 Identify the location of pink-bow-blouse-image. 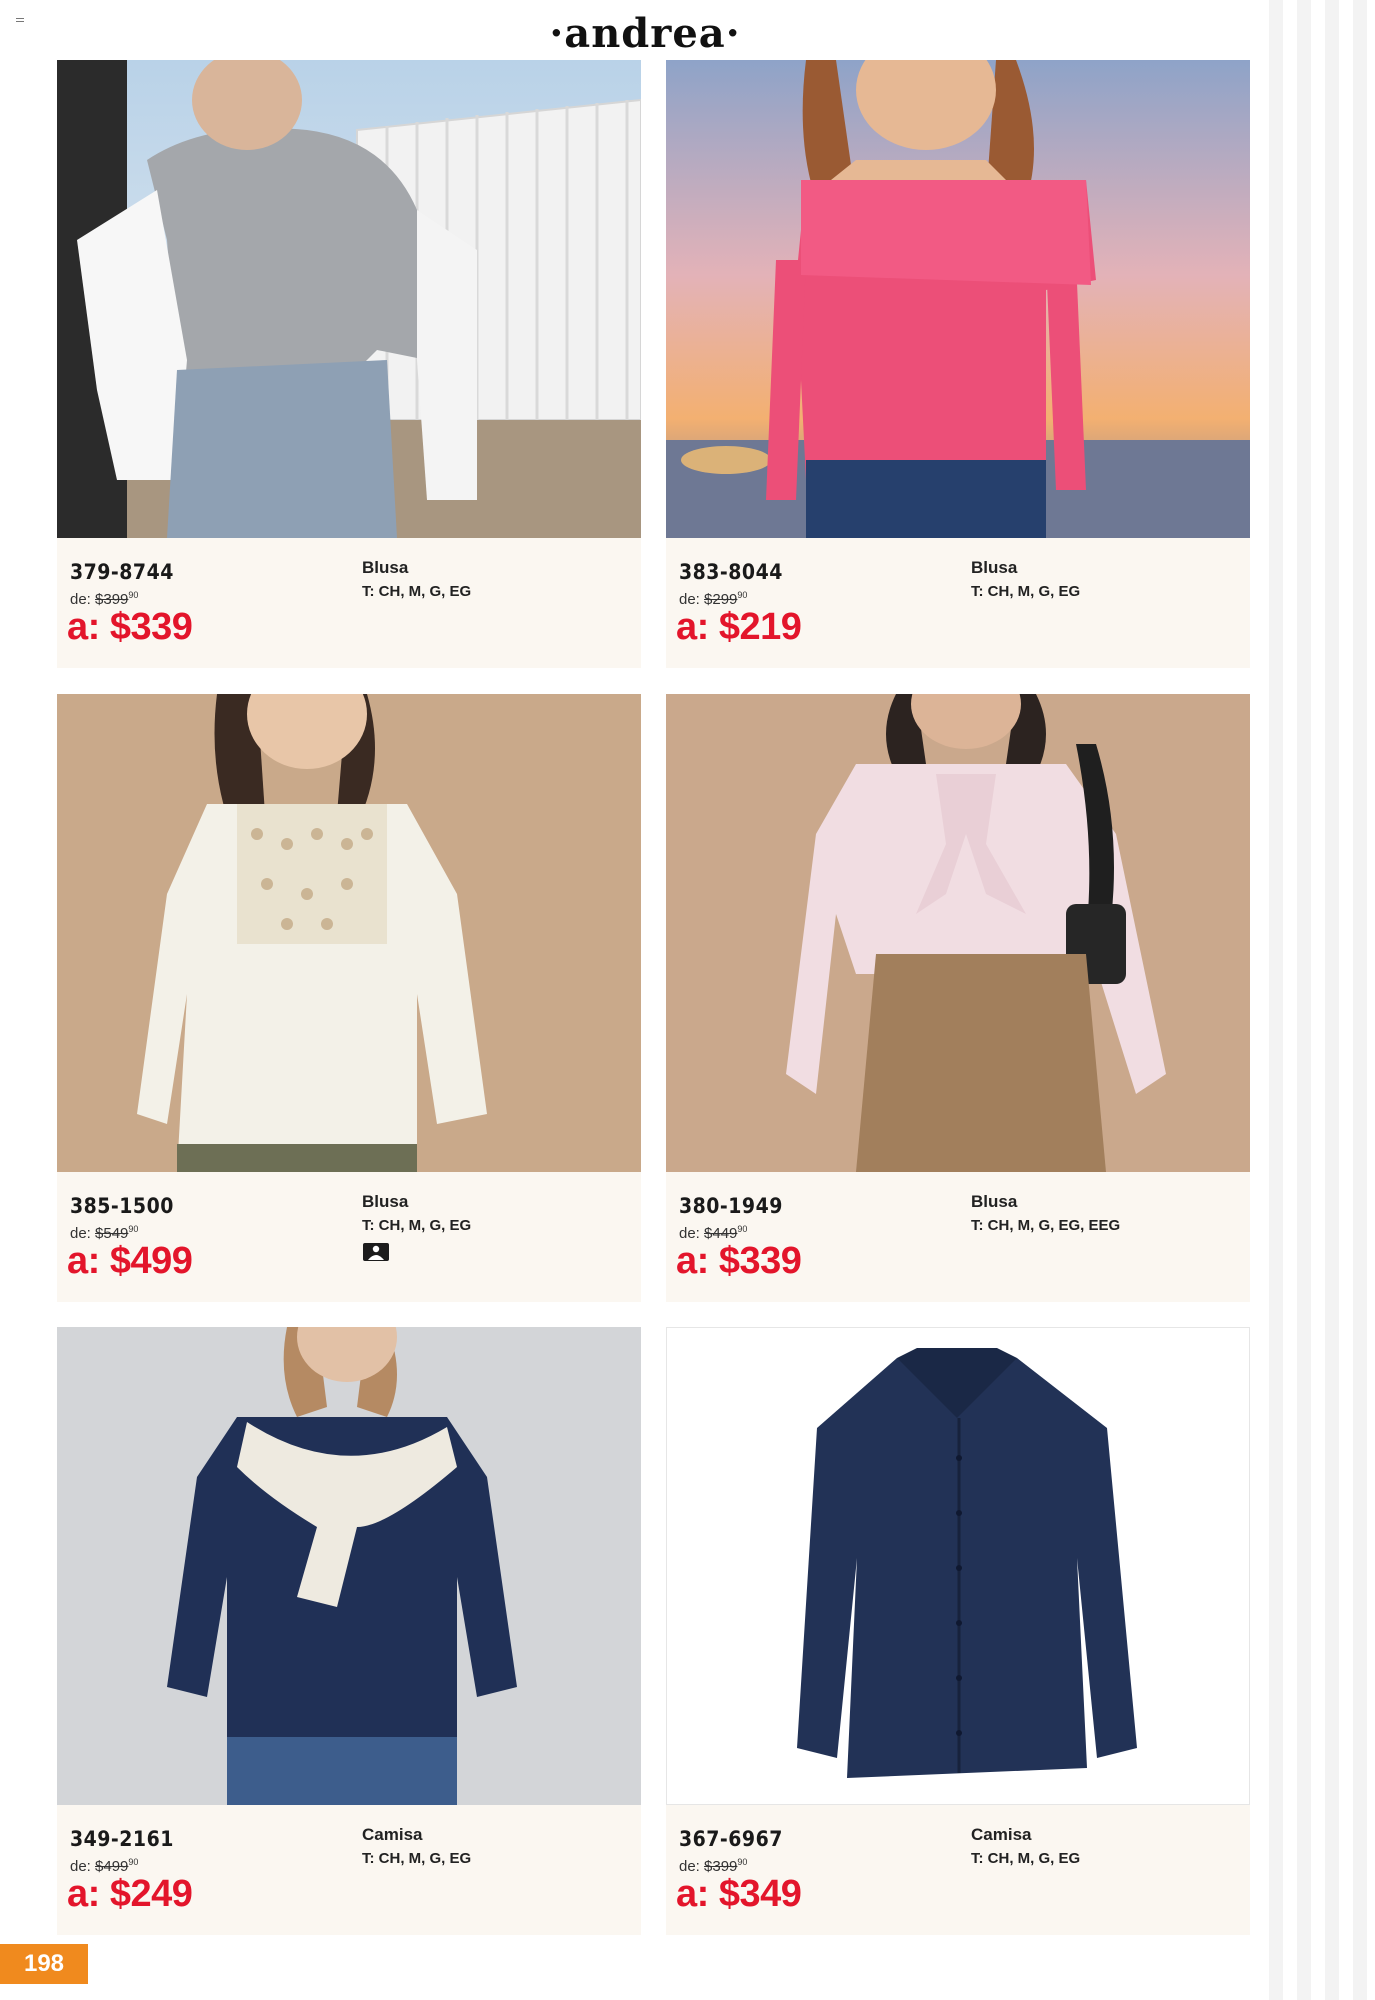
(958, 933).